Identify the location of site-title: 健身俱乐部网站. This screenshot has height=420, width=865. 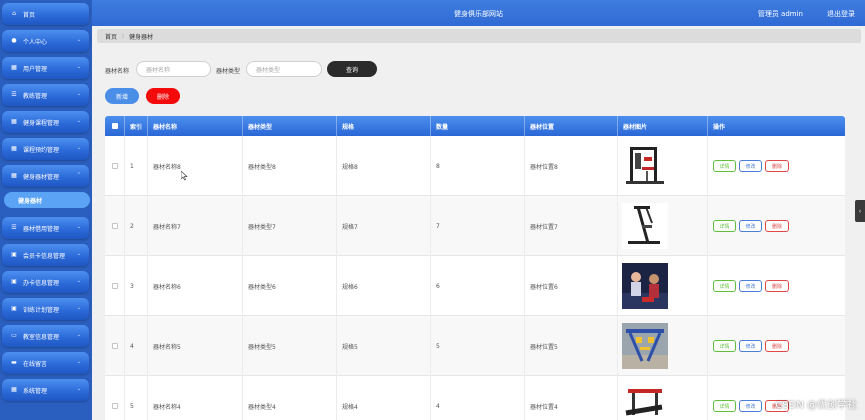
(478, 14).